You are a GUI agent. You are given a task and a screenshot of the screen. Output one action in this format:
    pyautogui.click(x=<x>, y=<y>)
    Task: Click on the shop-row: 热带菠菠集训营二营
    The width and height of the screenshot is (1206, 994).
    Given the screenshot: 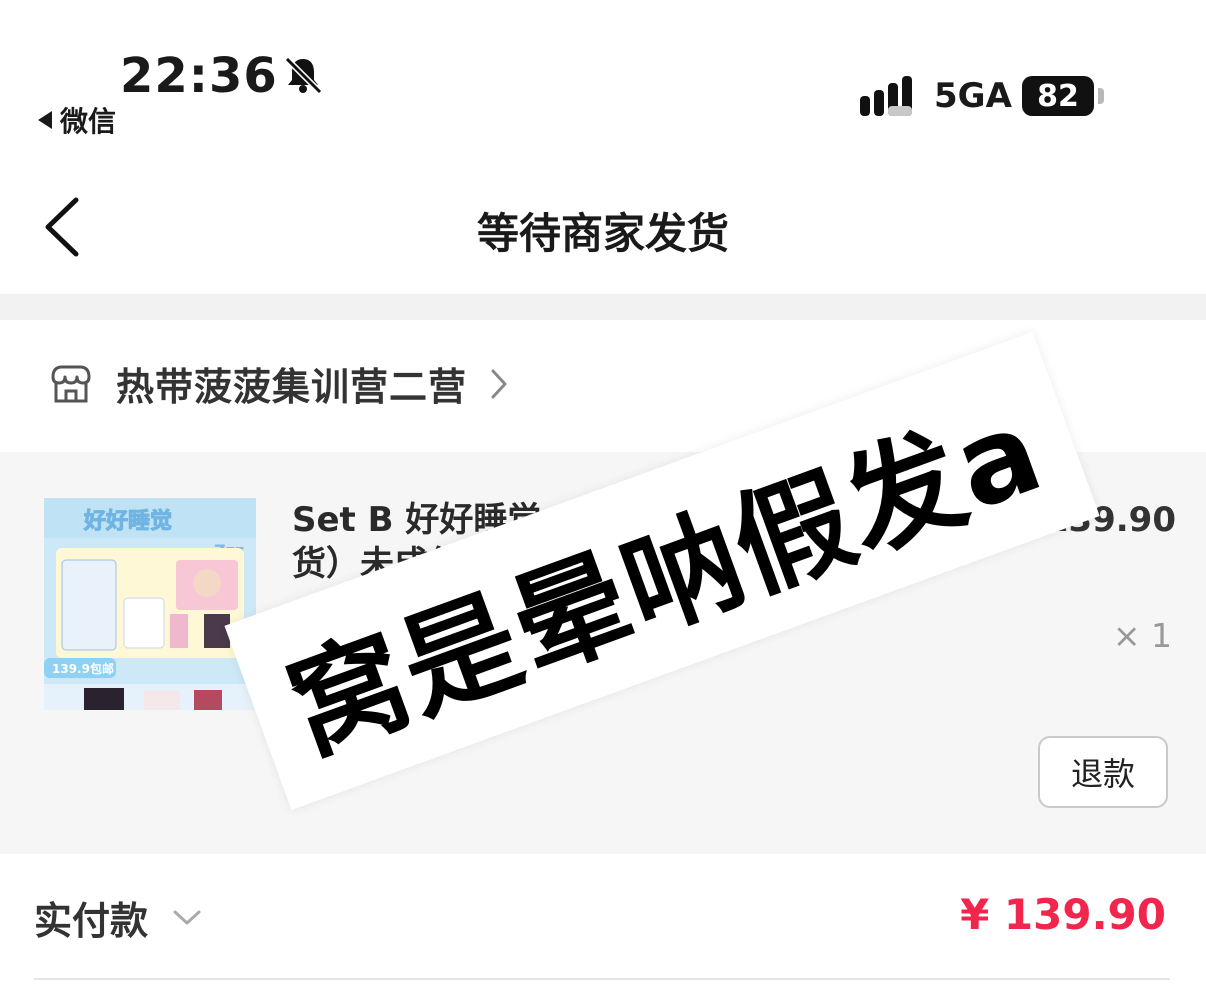 What is the action you would take?
    pyautogui.click(x=278, y=383)
    